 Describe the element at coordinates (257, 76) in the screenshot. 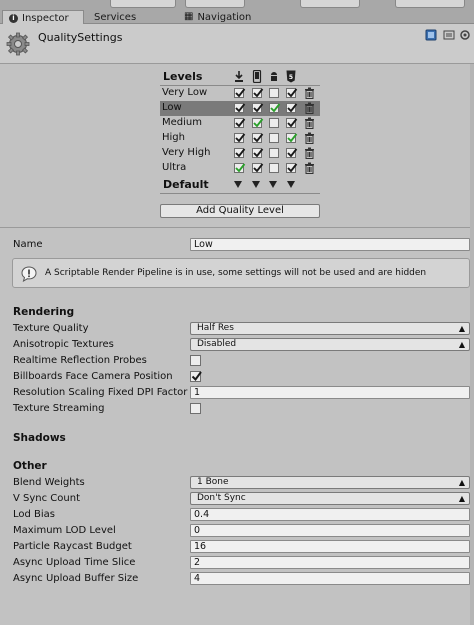

I see `mobile-phone-icon` at that location.